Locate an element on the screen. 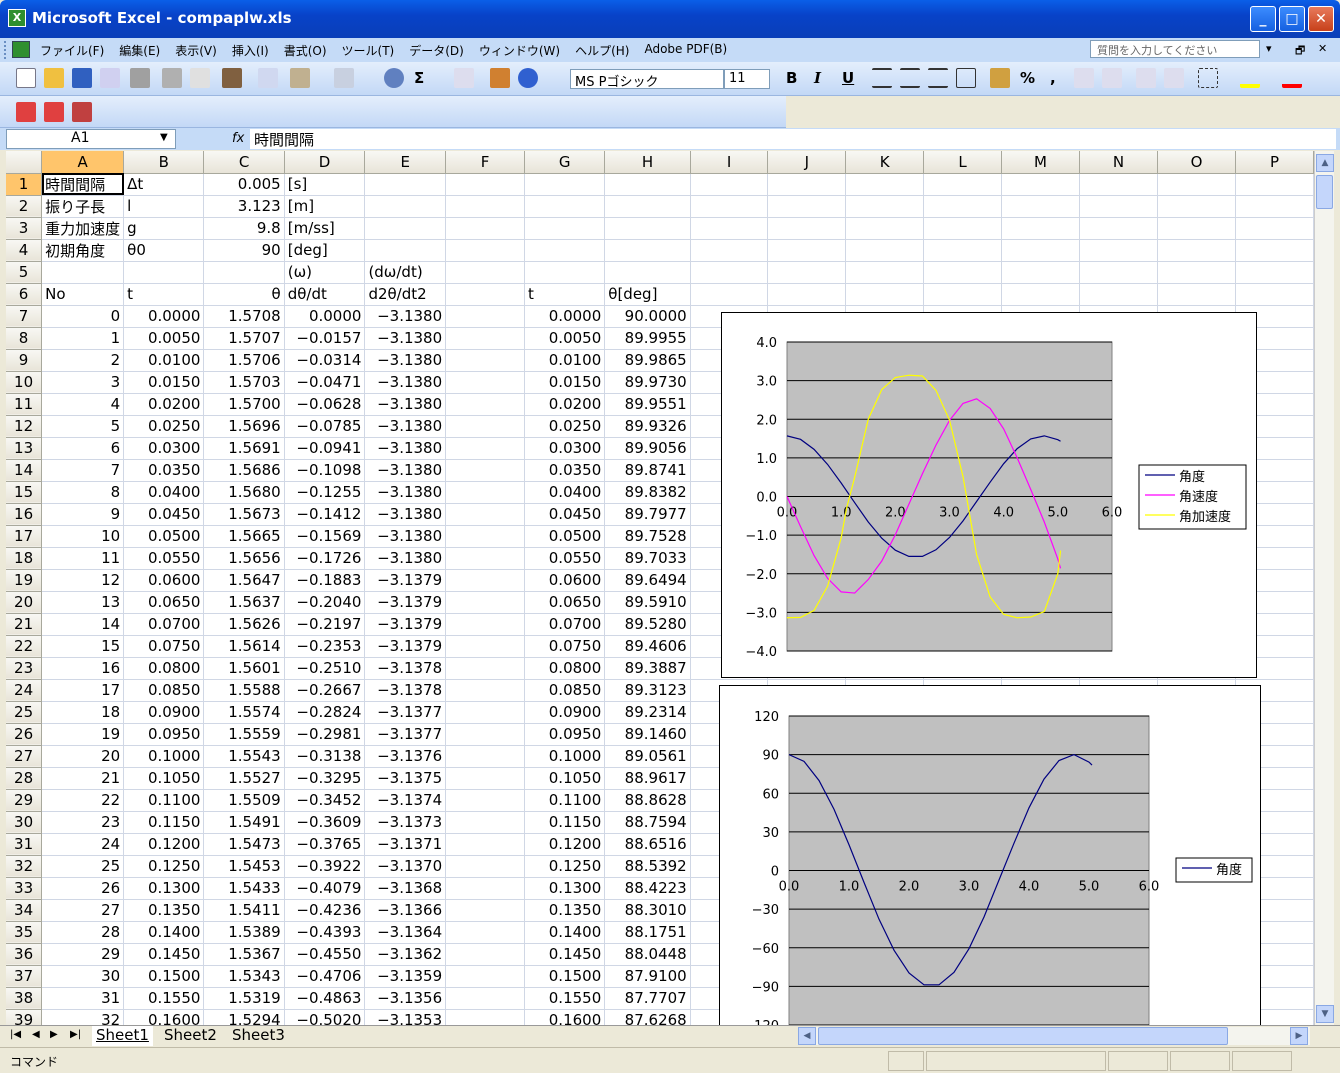 This screenshot has width=1340, height=1073. next-sheet-icon: ▶ is located at coordinates (54, 1034).